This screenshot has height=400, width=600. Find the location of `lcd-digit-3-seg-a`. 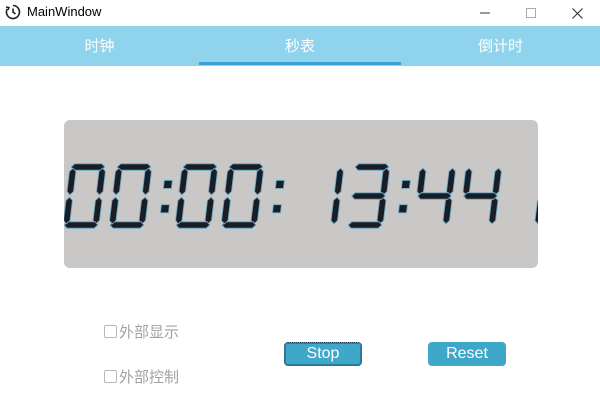

lcd-digit-3-seg-a is located at coordinates (246, 167).